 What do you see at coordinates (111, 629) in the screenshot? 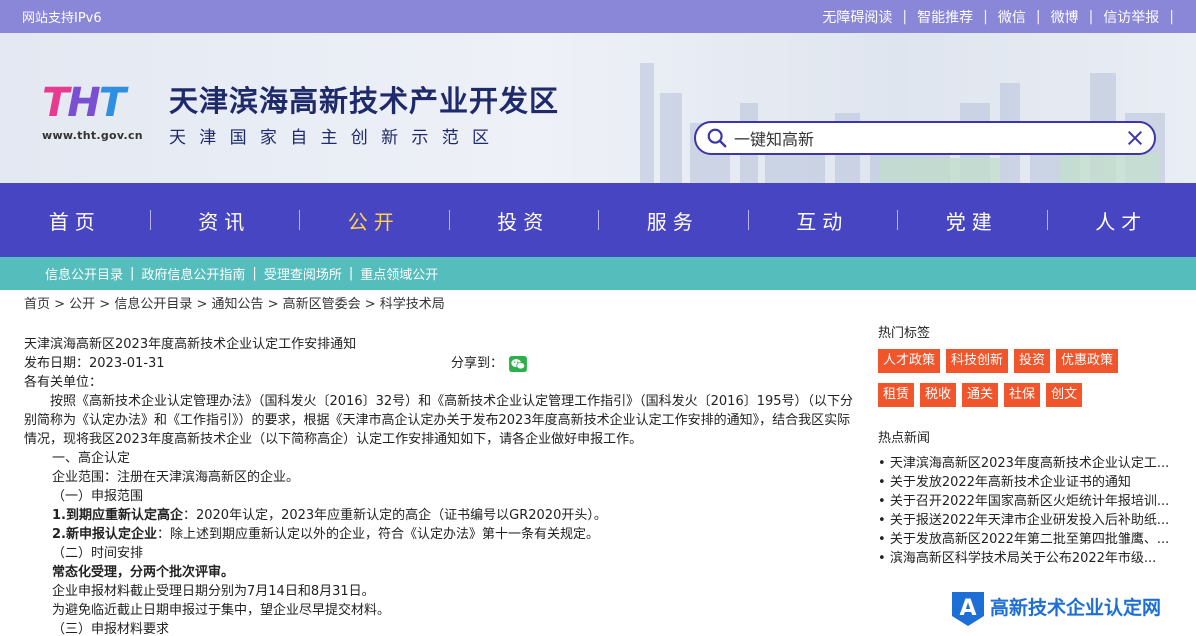
I see `subsection-heading: （三）申报材料要求` at bounding box center [111, 629].